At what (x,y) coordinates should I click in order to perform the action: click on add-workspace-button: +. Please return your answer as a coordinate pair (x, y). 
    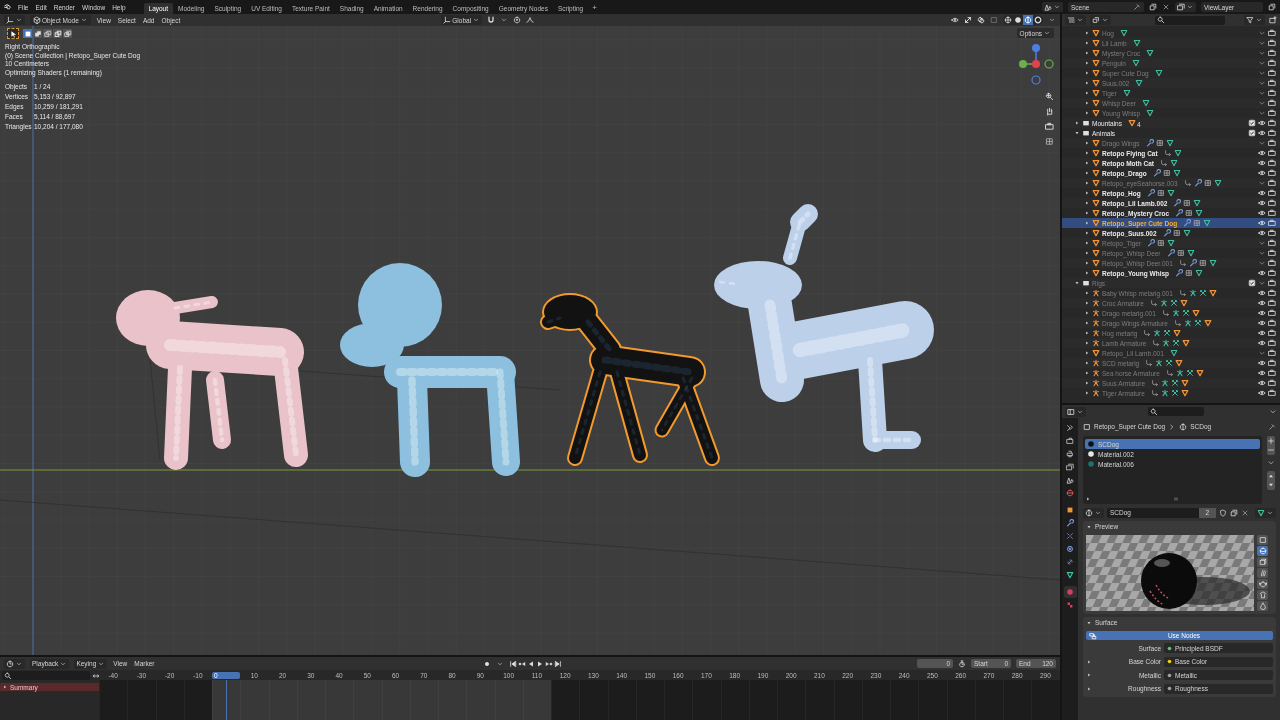
    Looking at the image, I should click on (594, 7).